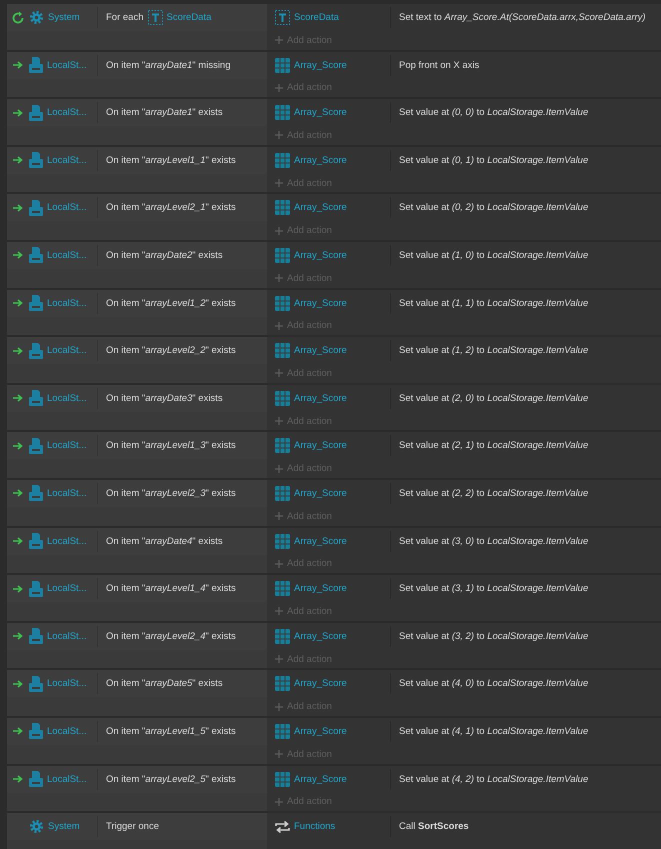 The height and width of the screenshot is (849, 661). Describe the element at coordinates (170, 636) in the screenshot. I see `condition-text: On item "arrayLevel2_4" exists` at that location.